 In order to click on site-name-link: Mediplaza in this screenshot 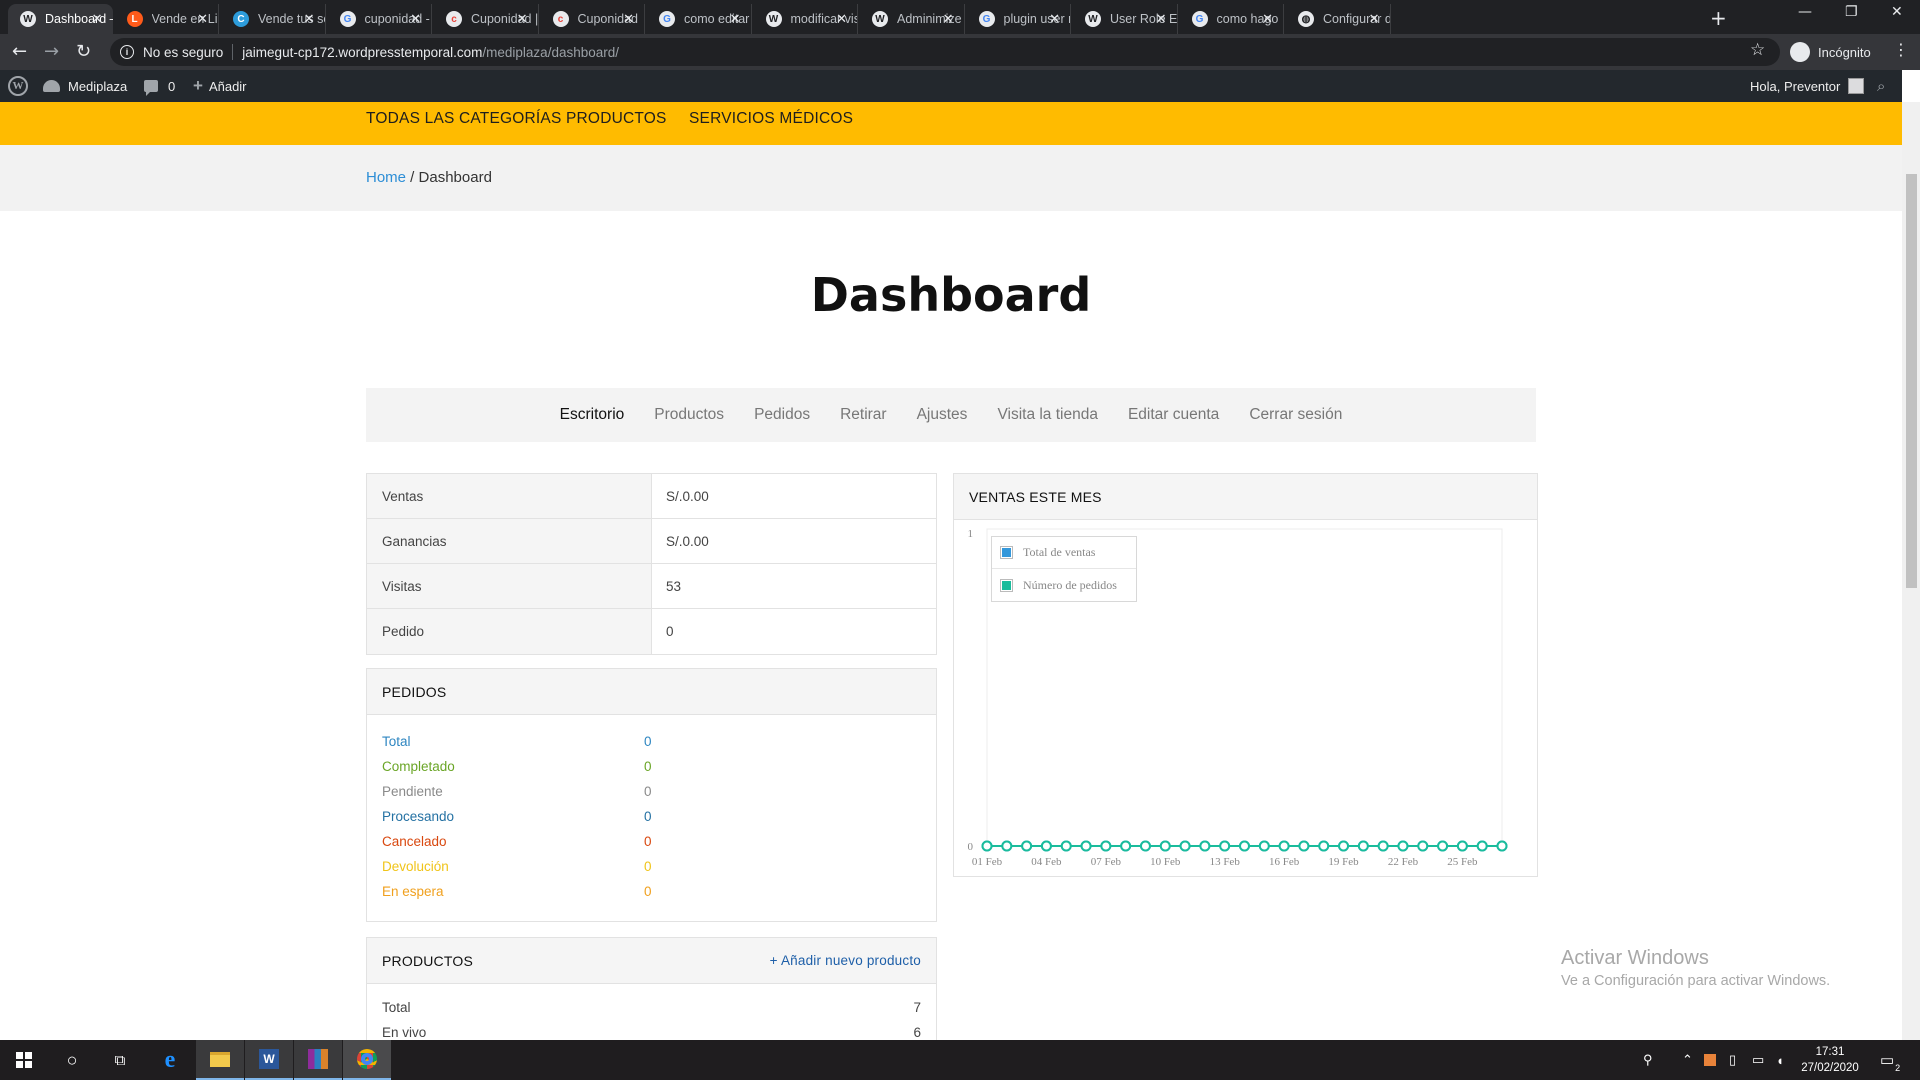, I will do `click(85, 86)`.